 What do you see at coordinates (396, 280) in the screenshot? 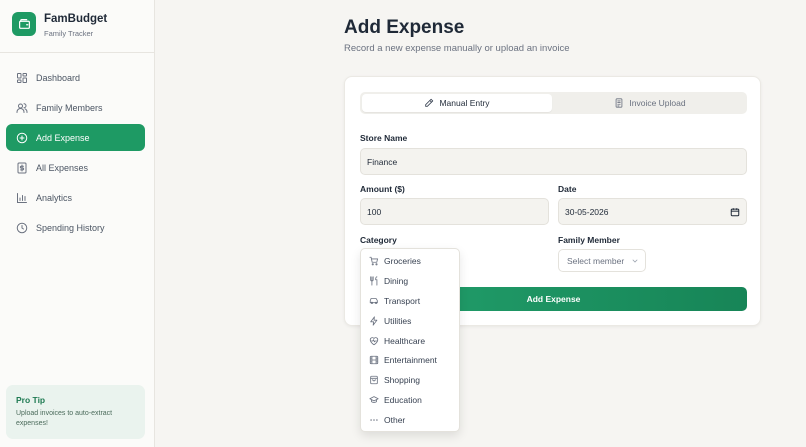
I see `category-option-label: Dining` at bounding box center [396, 280].